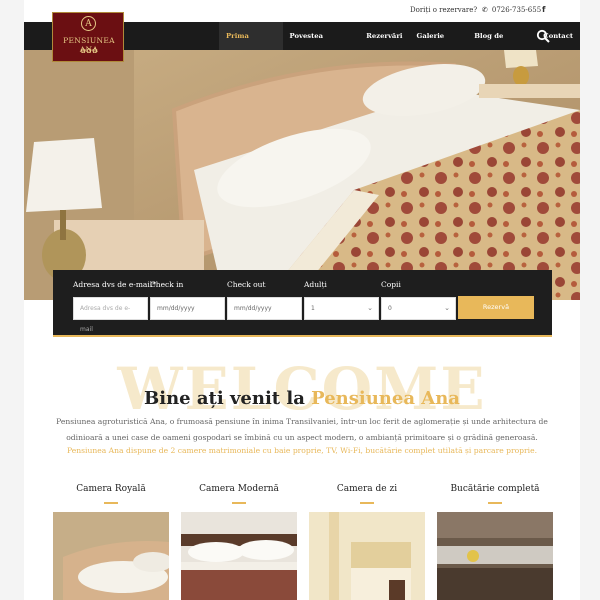  Describe the element at coordinates (496, 307) in the screenshot. I see `book-button: Rezervă` at that location.